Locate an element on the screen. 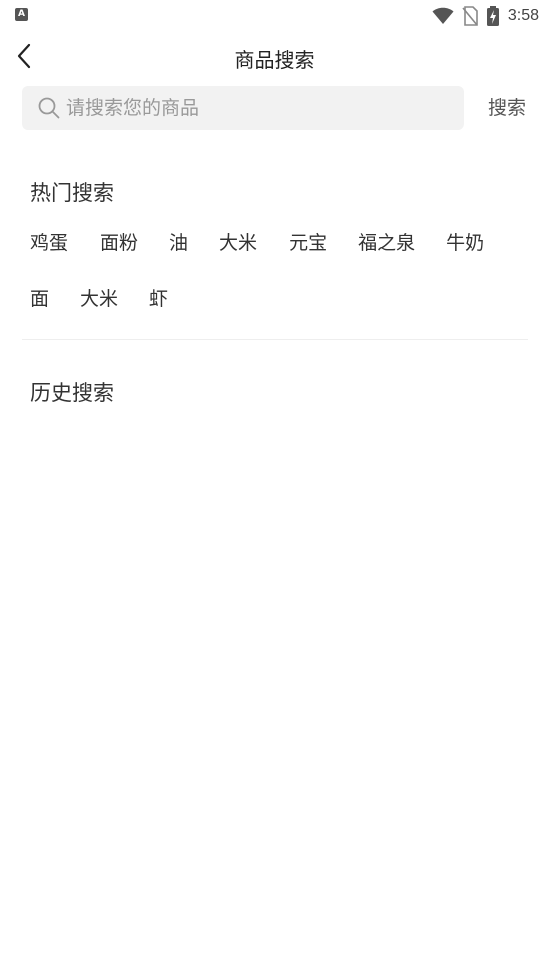 The width and height of the screenshot is (549, 977). section-divider is located at coordinates (275, 339).